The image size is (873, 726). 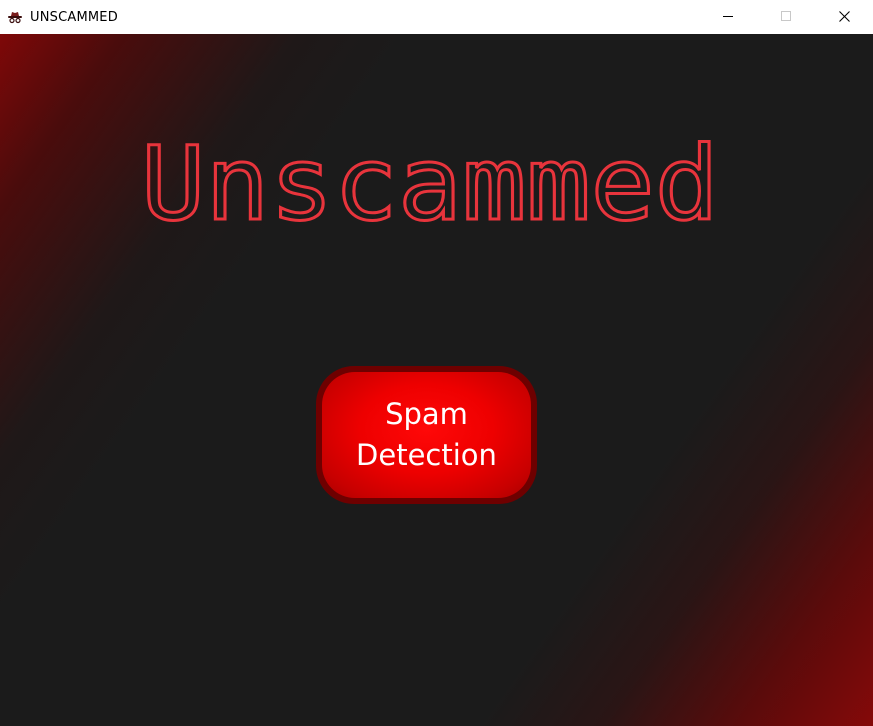 I want to click on close-button, so click(x=844, y=16).